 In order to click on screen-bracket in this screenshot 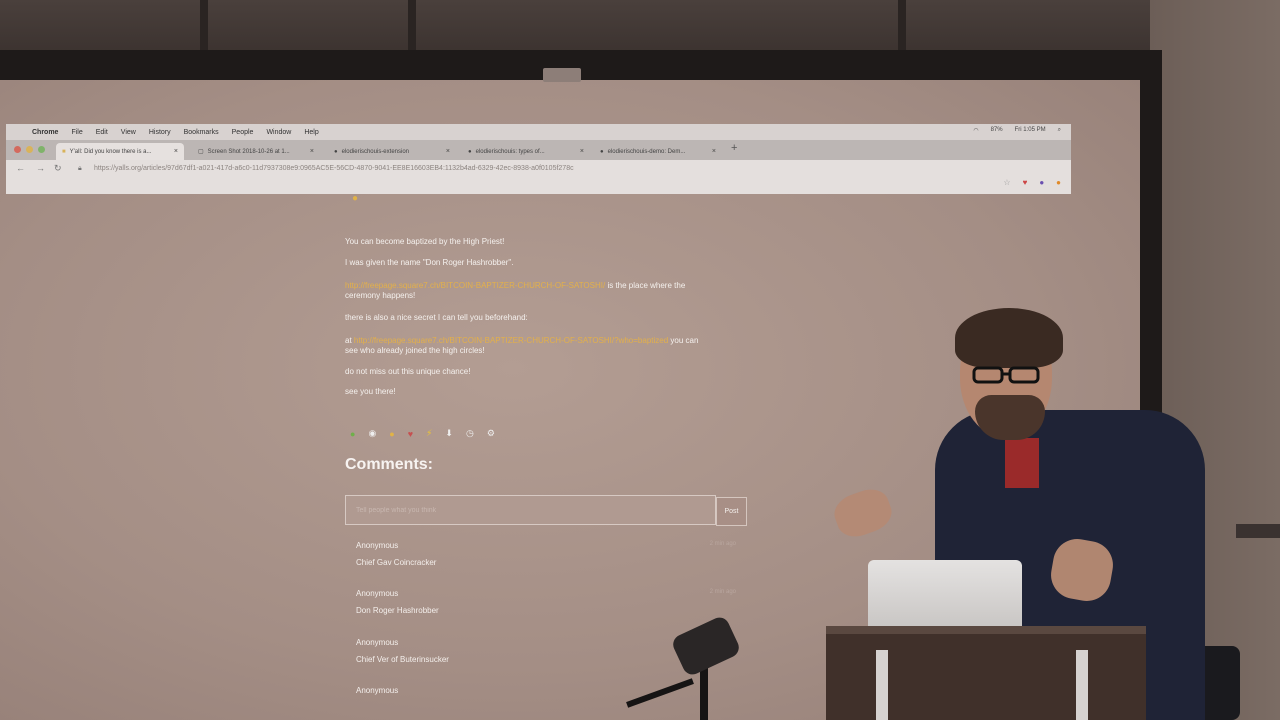, I will do `click(562, 75)`.